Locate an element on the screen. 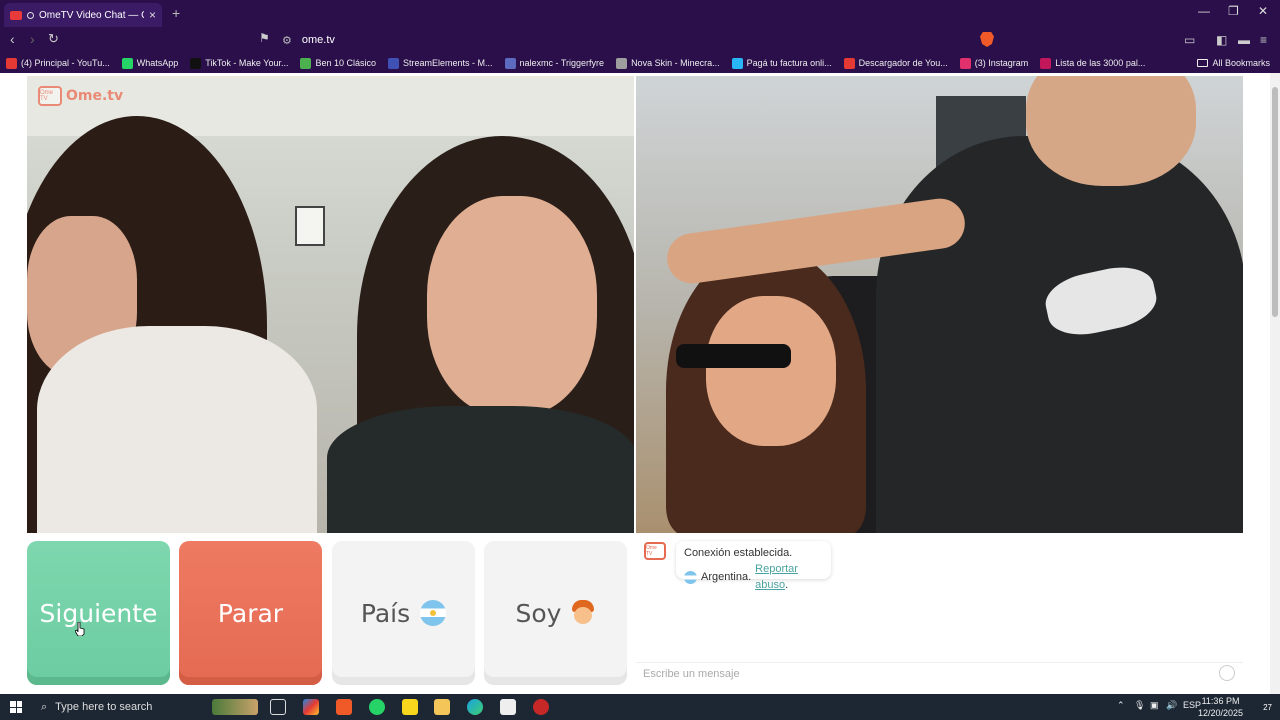 The image size is (1280, 720). capcut-icon is located at coordinates (508, 707).